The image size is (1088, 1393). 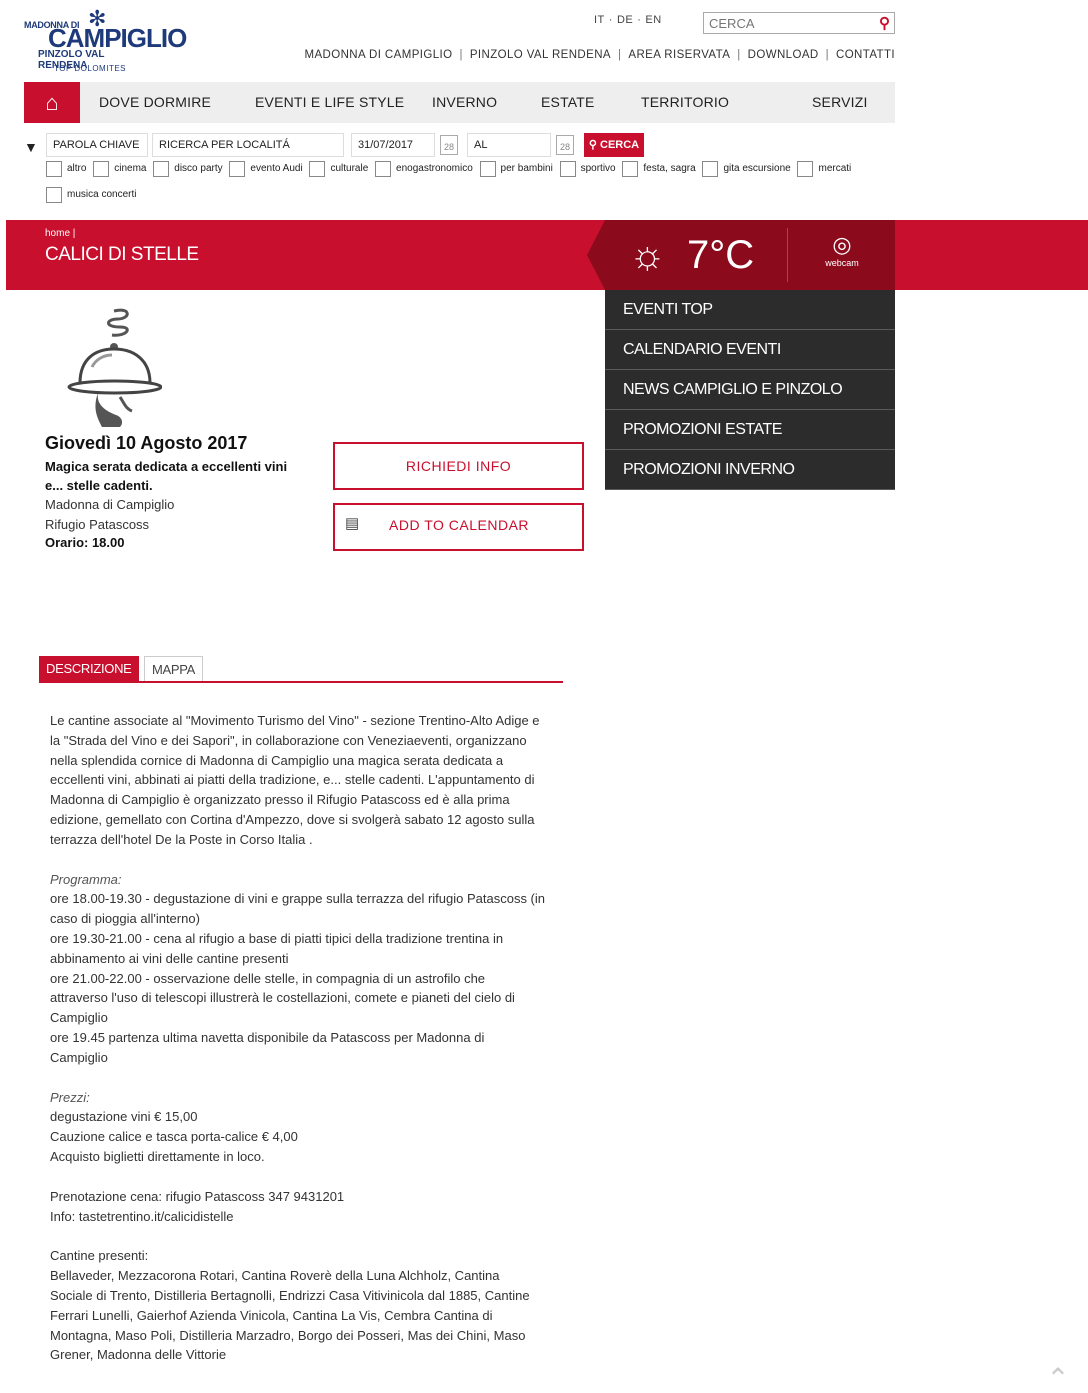 What do you see at coordinates (599, 20) in the screenshot?
I see `lang-it: IT` at bounding box center [599, 20].